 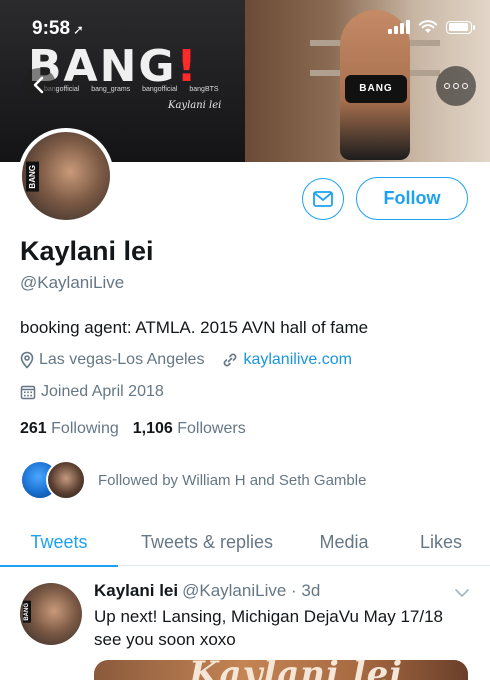 What do you see at coordinates (51, 614) in the screenshot?
I see `tweet-avatar: BANG` at bounding box center [51, 614].